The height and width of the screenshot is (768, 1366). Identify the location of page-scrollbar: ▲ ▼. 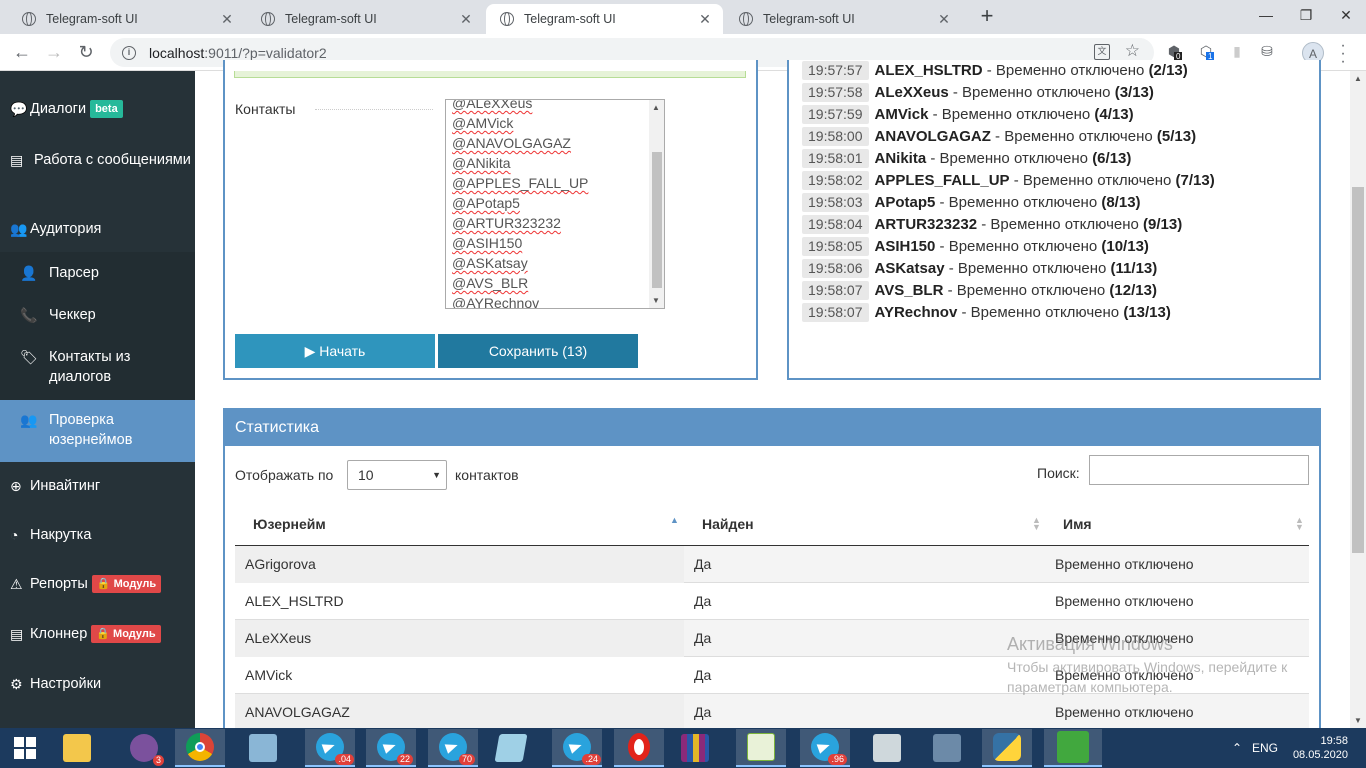
(1358, 399).